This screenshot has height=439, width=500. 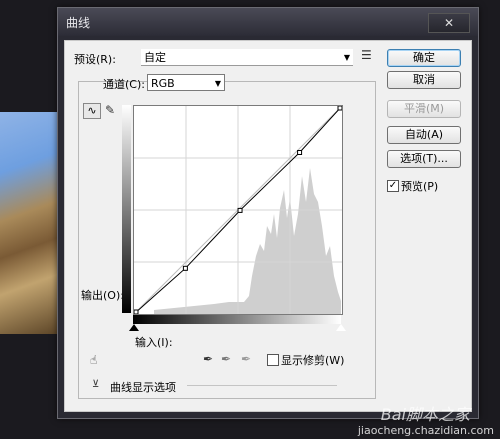 I want to click on input-label: 输入(I):, so click(x=154, y=342).